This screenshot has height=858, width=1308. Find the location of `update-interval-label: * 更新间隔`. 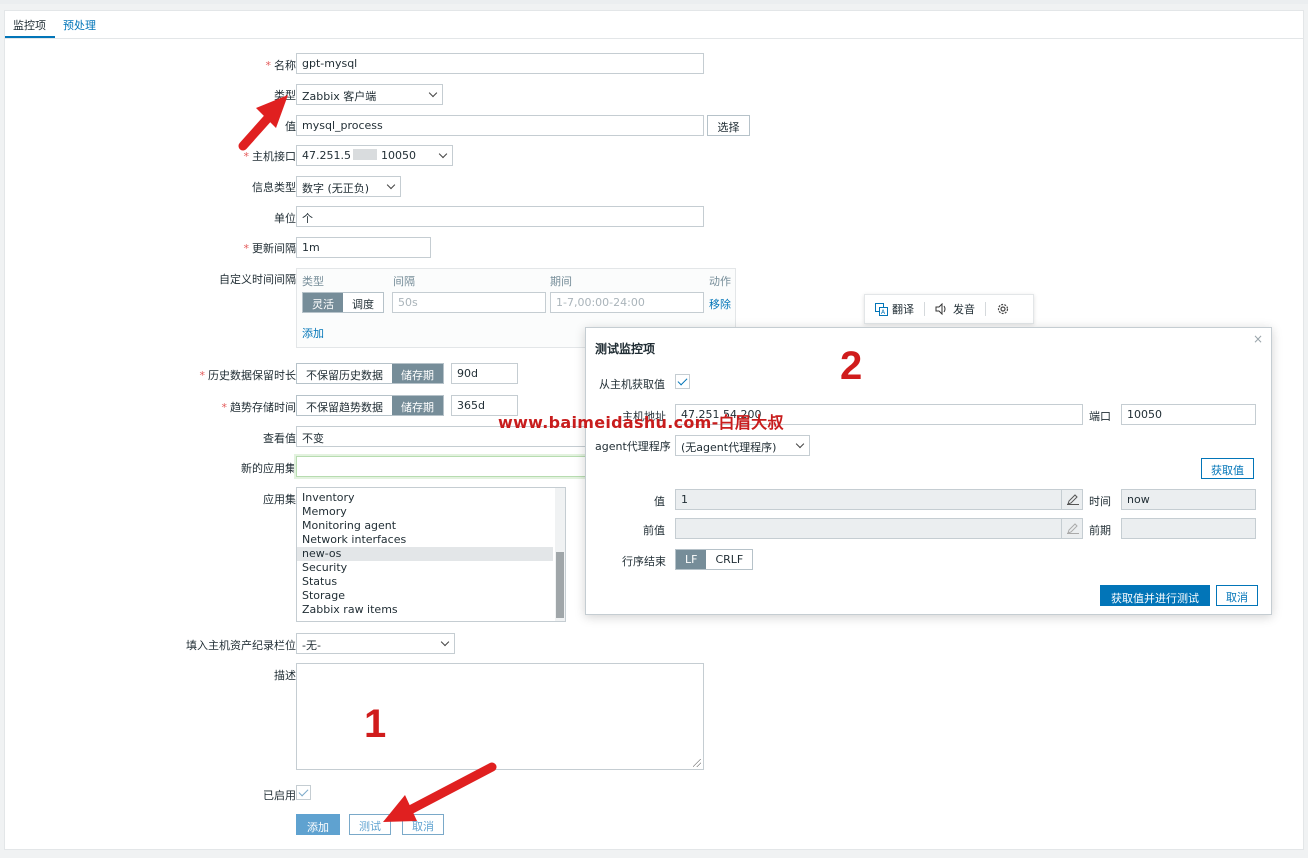

update-interval-label: * 更新间隔 is located at coordinates (270, 248).